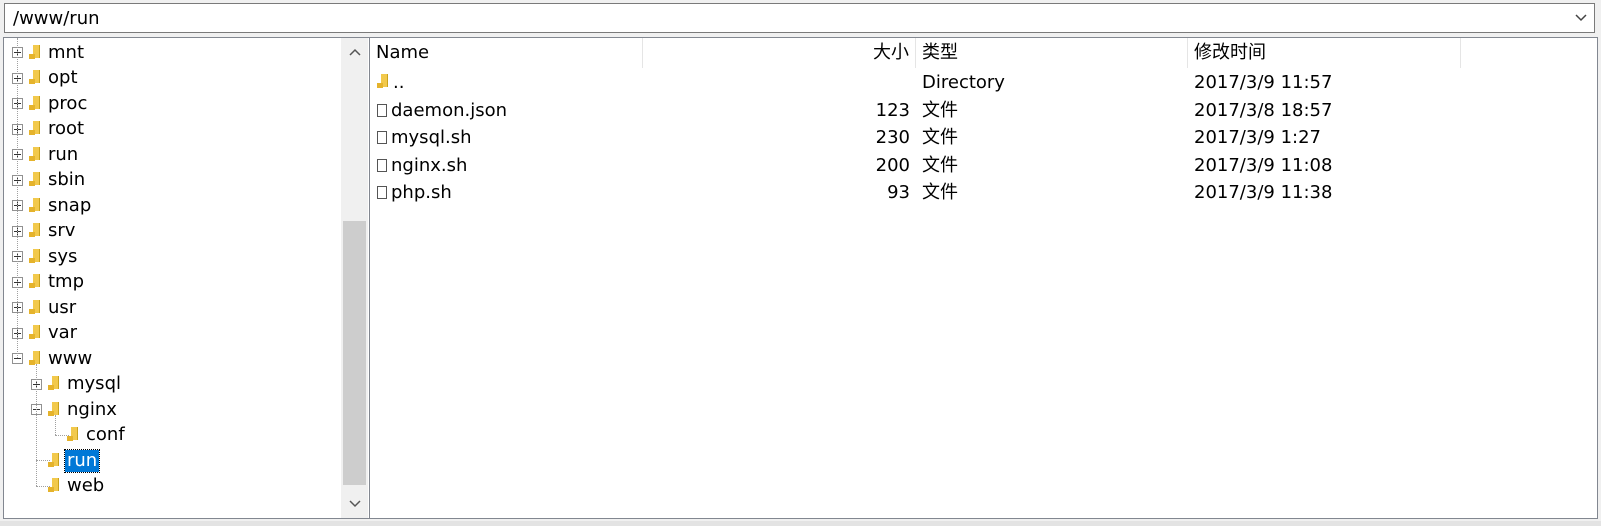  I want to click on column-header-name: Name, so click(506, 53).